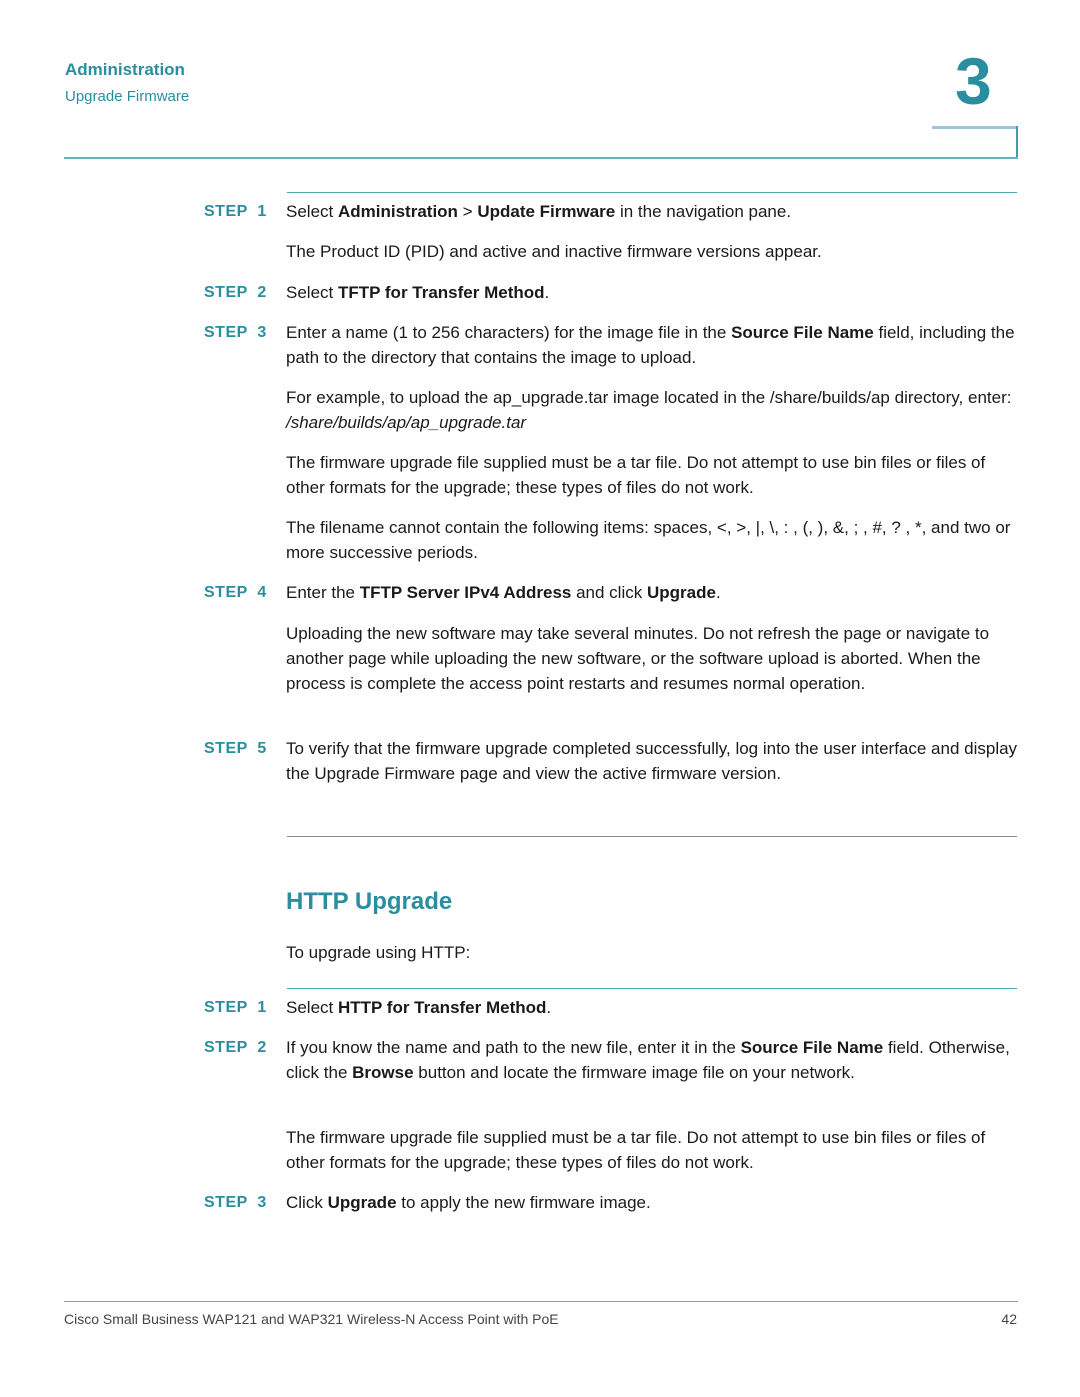  What do you see at coordinates (523, 1202) in the screenshot?
I see `text-run: to apply the new firmware image.` at bounding box center [523, 1202].